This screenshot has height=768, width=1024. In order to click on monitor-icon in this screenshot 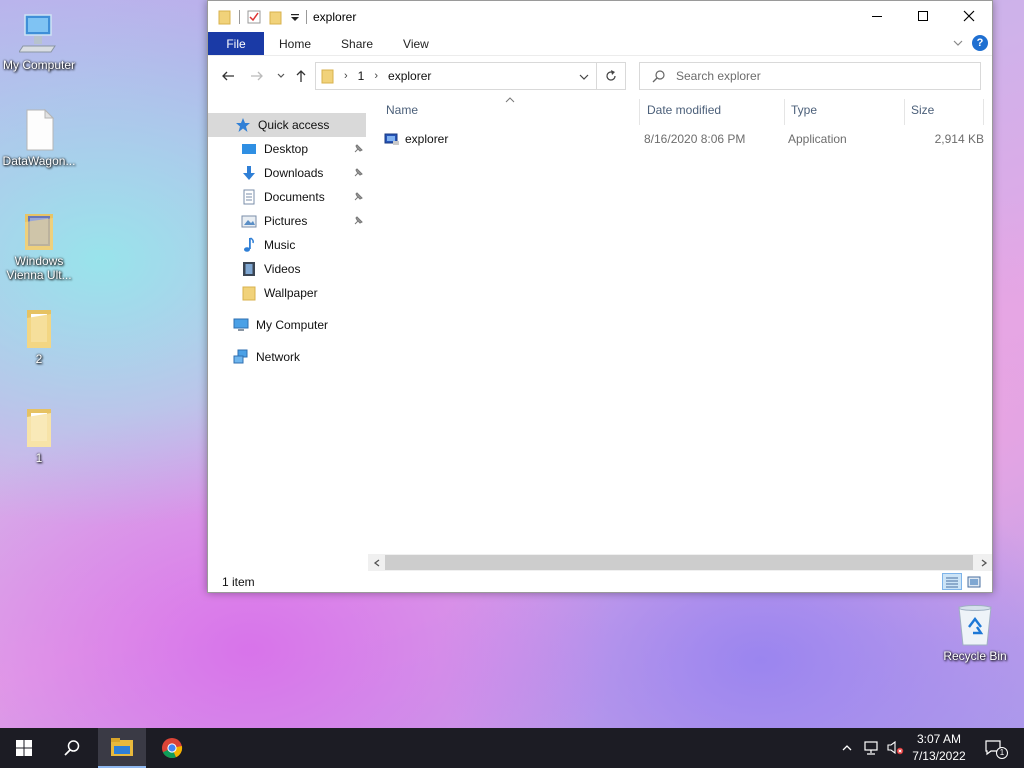, I will do `click(37, 33)`.